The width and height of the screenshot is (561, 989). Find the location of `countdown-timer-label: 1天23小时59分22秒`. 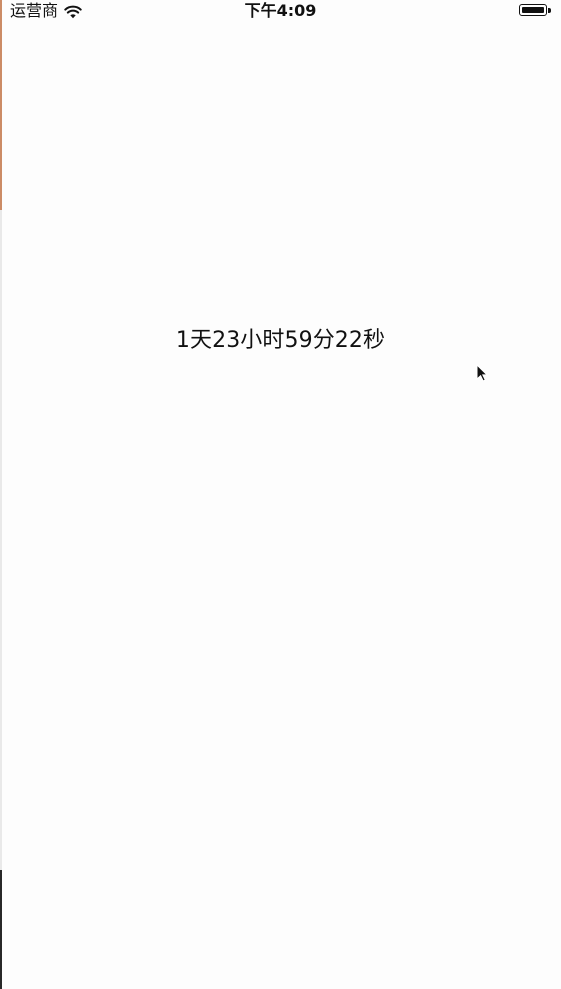

countdown-timer-label: 1天23小时59分22秒 is located at coordinates (280, 340).